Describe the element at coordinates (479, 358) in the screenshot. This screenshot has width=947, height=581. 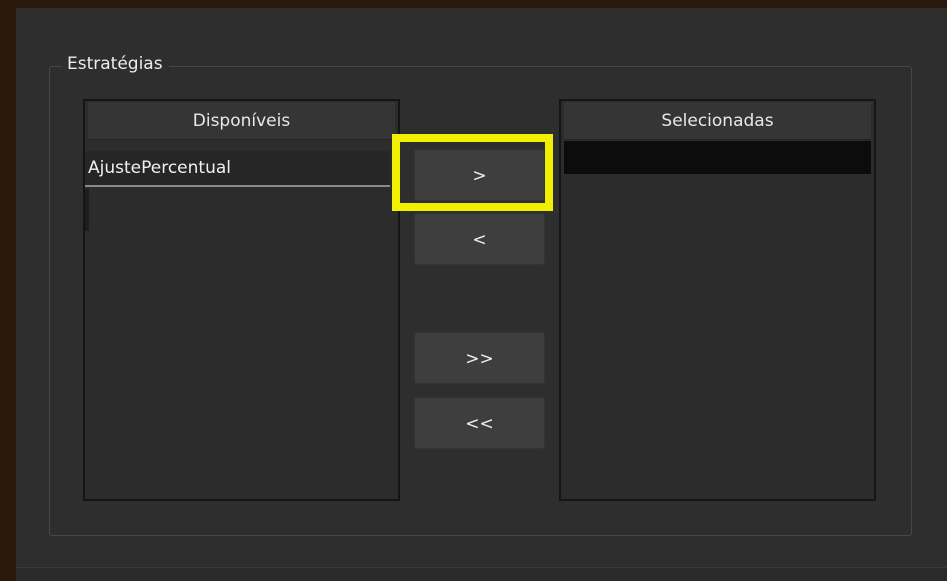
I see `move-all-right-button: >>` at that location.